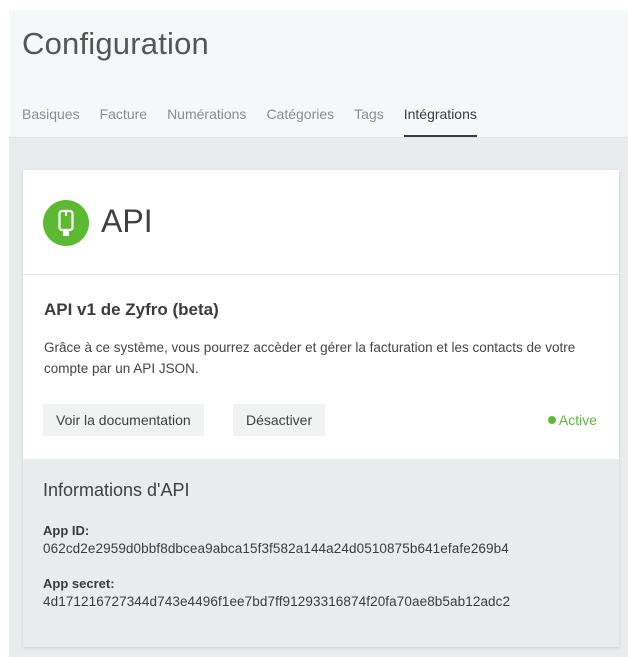  What do you see at coordinates (127, 221) in the screenshot?
I see `card-title: API` at bounding box center [127, 221].